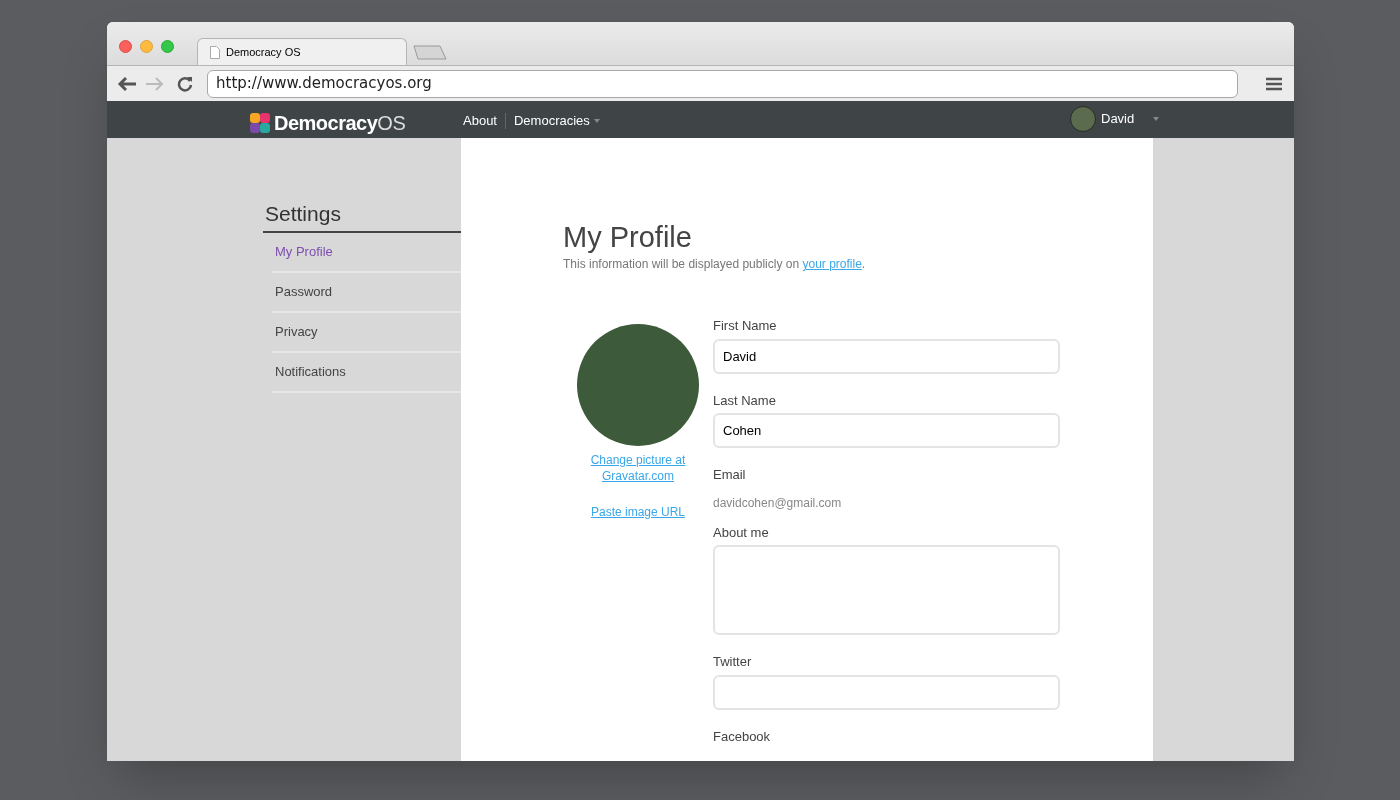 This screenshot has height=800, width=1400. What do you see at coordinates (741, 532) in the screenshot?
I see `field-label: About me` at bounding box center [741, 532].